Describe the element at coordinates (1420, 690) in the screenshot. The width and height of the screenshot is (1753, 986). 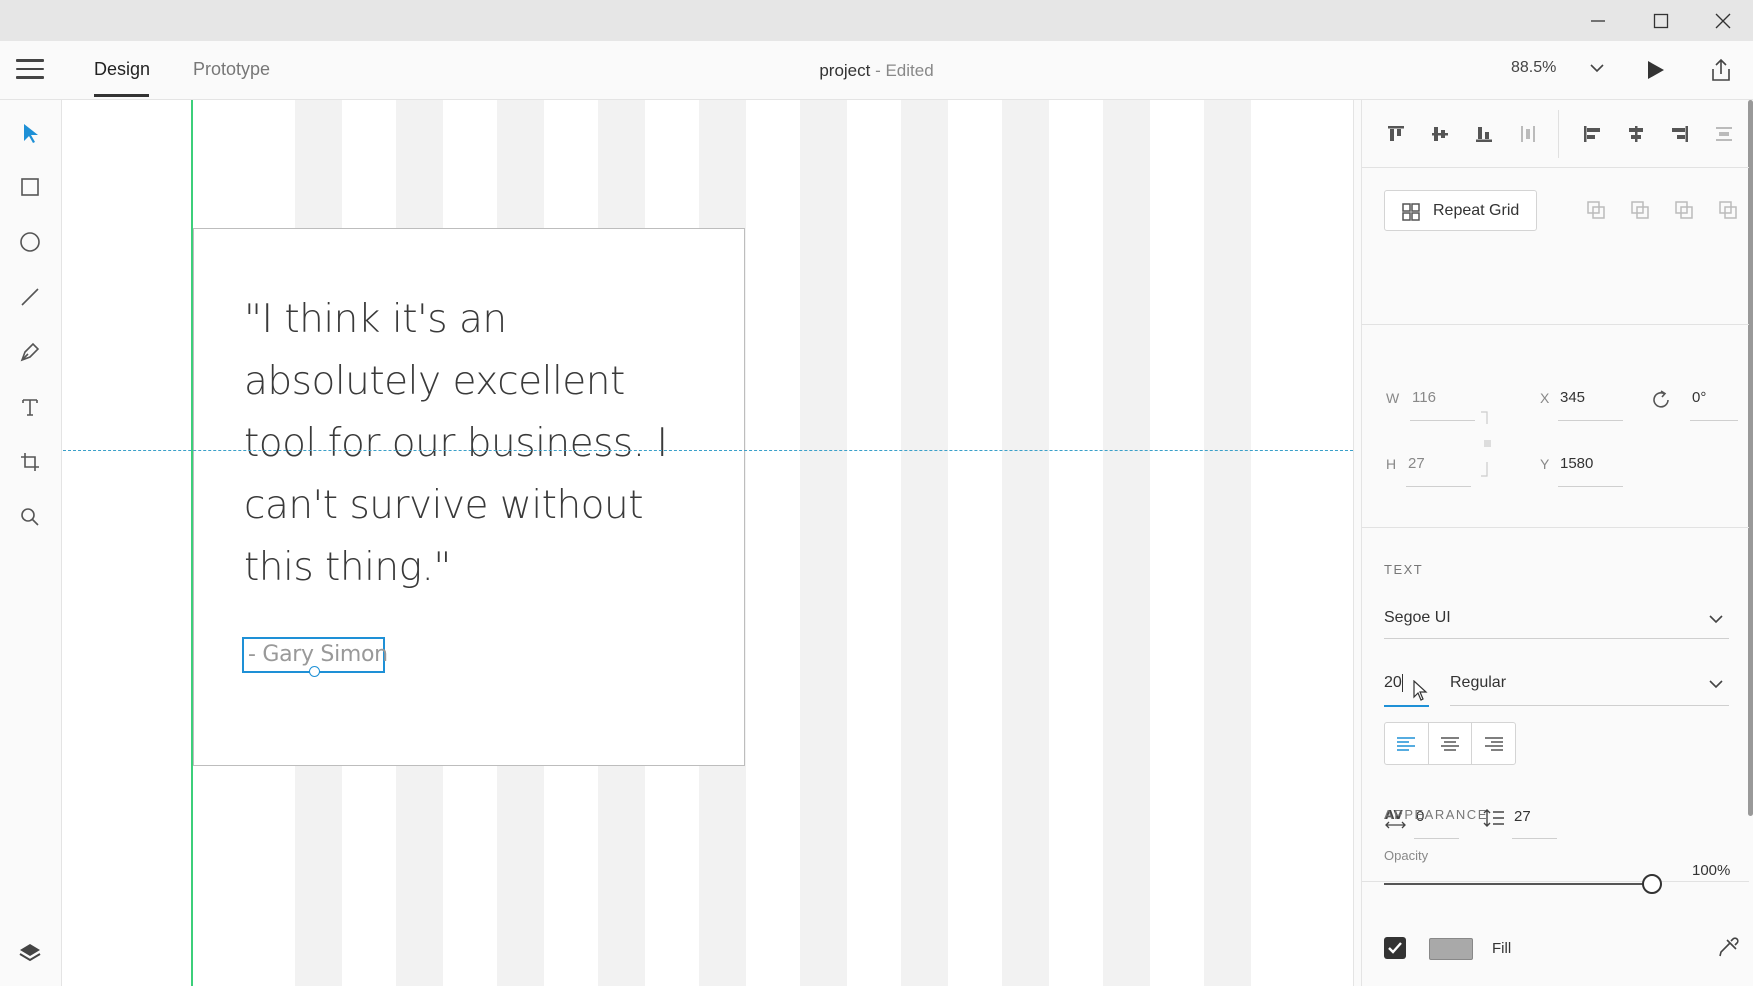
I see `mouse-cursor-icon` at that location.